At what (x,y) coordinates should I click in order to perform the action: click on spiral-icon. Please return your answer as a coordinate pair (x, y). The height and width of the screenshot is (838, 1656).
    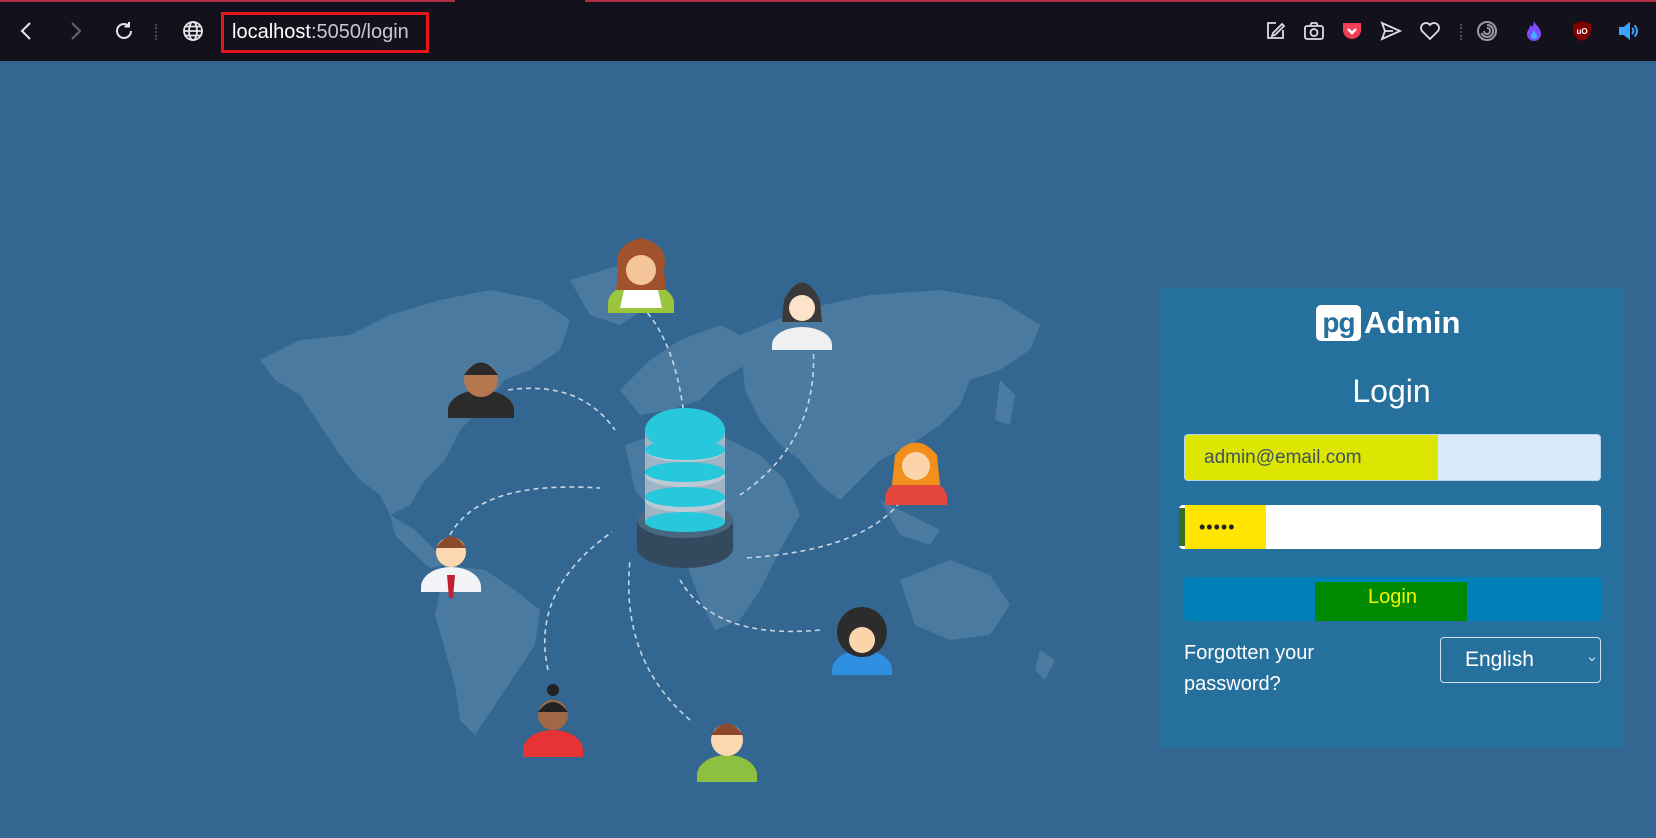
    Looking at the image, I should click on (1487, 31).